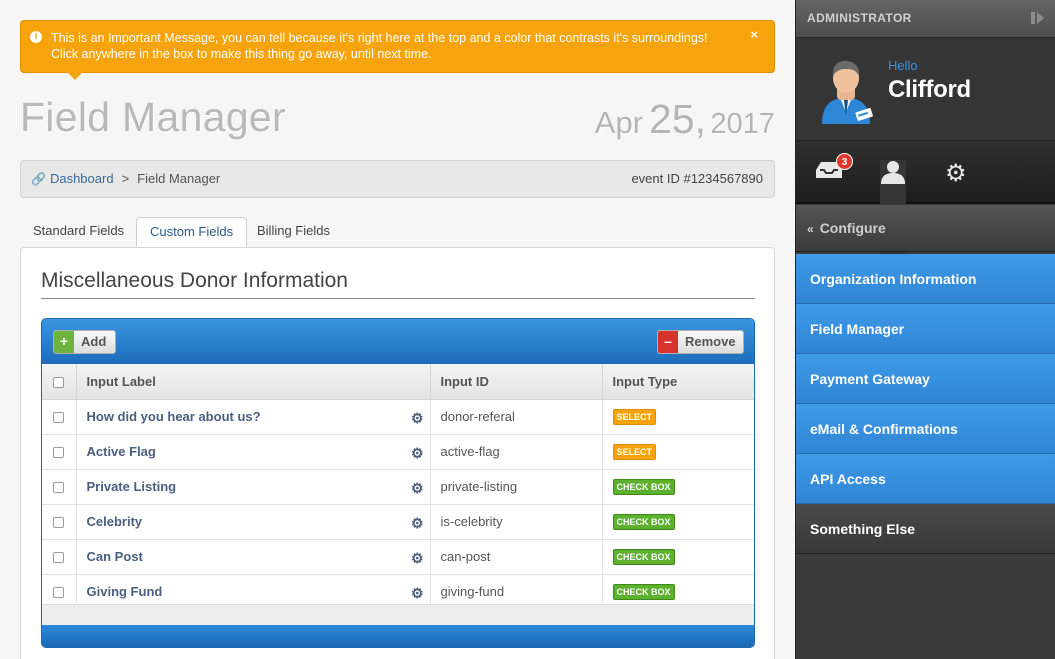  Describe the element at coordinates (516, 417) in the screenshot. I see `input-id-cell: donor-referal` at that location.